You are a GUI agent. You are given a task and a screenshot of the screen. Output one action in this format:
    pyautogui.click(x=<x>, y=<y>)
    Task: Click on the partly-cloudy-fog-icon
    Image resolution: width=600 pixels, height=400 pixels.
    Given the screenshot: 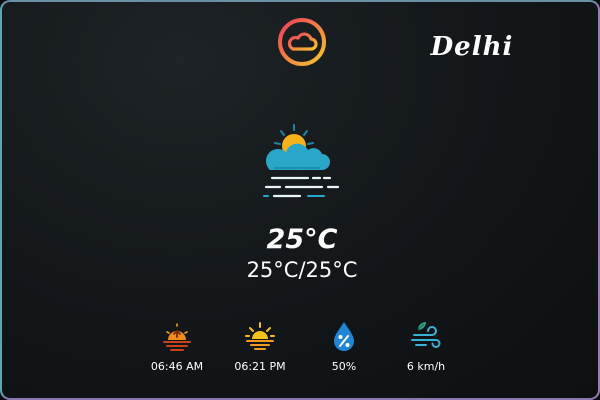 What is the action you would take?
    pyautogui.click(x=301, y=161)
    